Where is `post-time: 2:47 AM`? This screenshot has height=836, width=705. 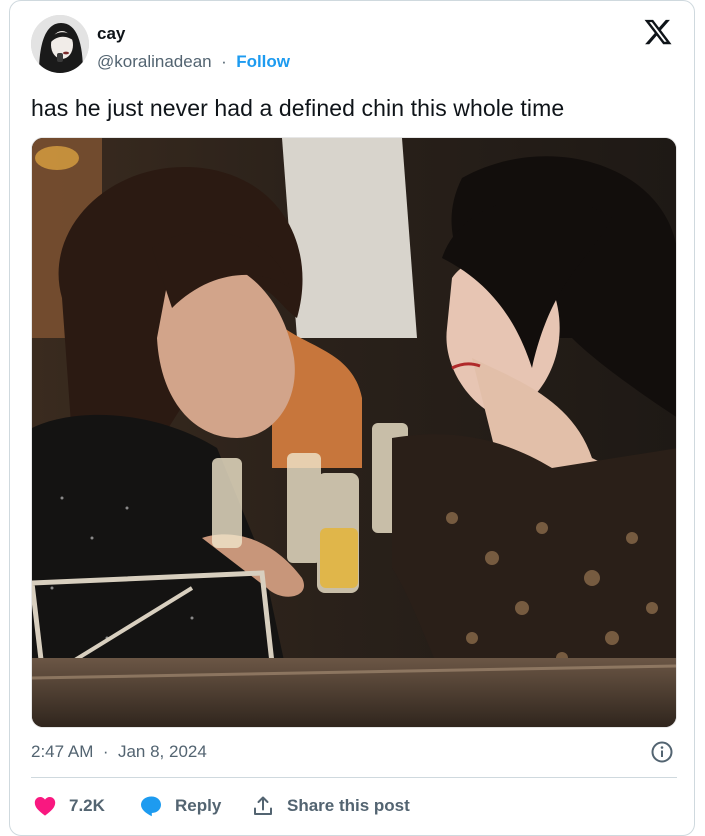 post-time: 2:47 AM is located at coordinates (62, 751).